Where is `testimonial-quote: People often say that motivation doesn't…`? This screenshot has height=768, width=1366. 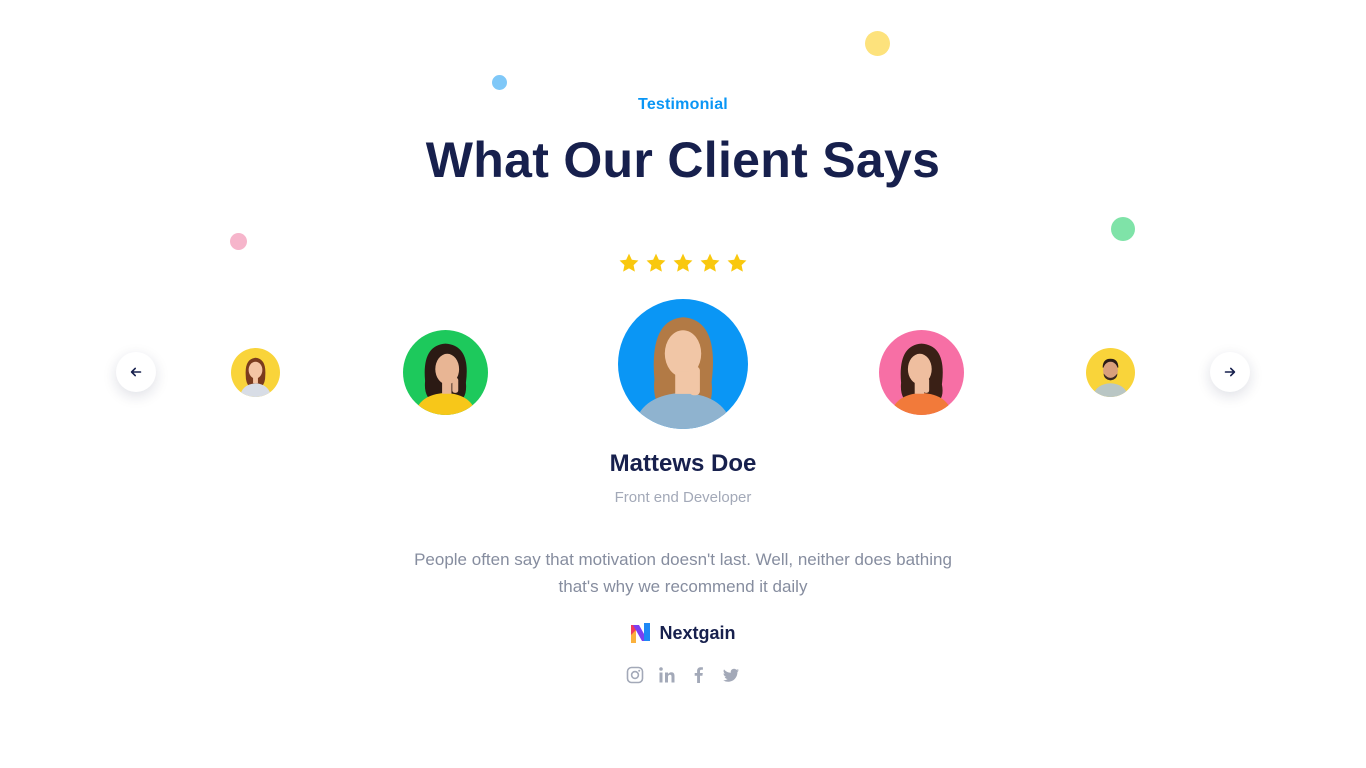
testimonial-quote: People often say that motivation doesn't… is located at coordinates (683, 573).